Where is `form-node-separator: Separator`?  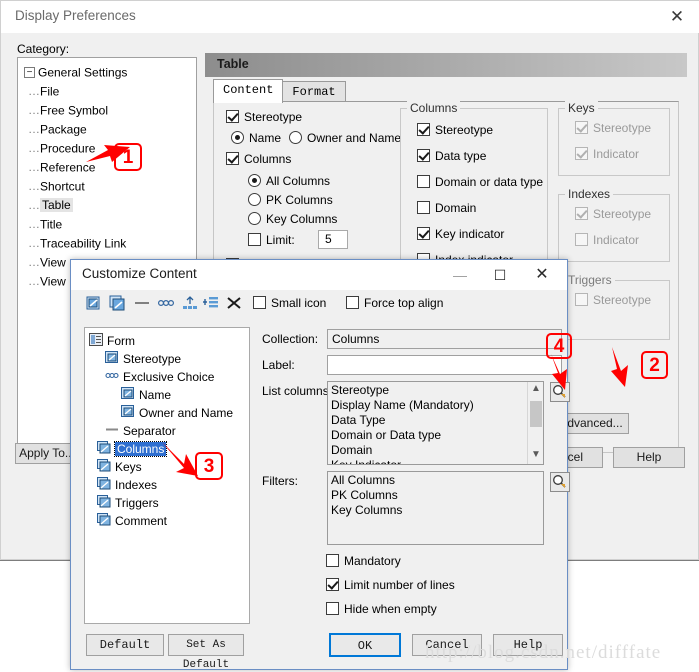 form-node-separator: Separator is located at coordinates (169, 430).